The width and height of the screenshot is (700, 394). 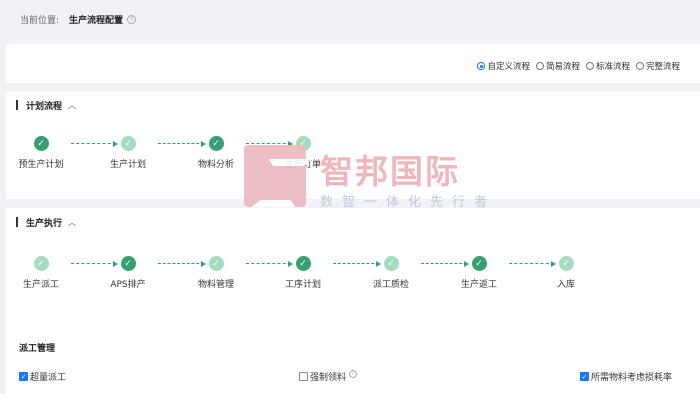 I want to click on flow-step-label: 生产计划, so click(x=127, y=165).